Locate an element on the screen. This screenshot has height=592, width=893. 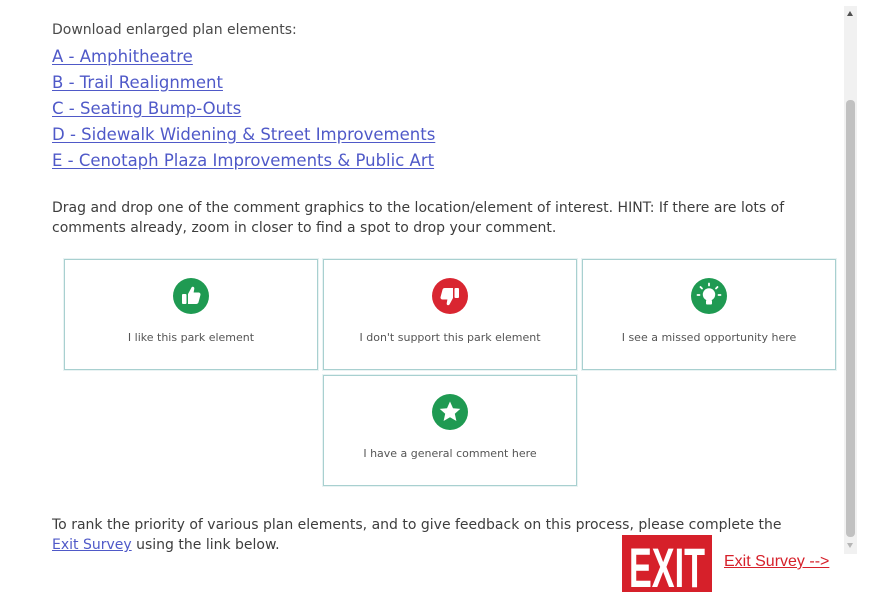
scrollbar-thumb is located at coordinates (850, 318).